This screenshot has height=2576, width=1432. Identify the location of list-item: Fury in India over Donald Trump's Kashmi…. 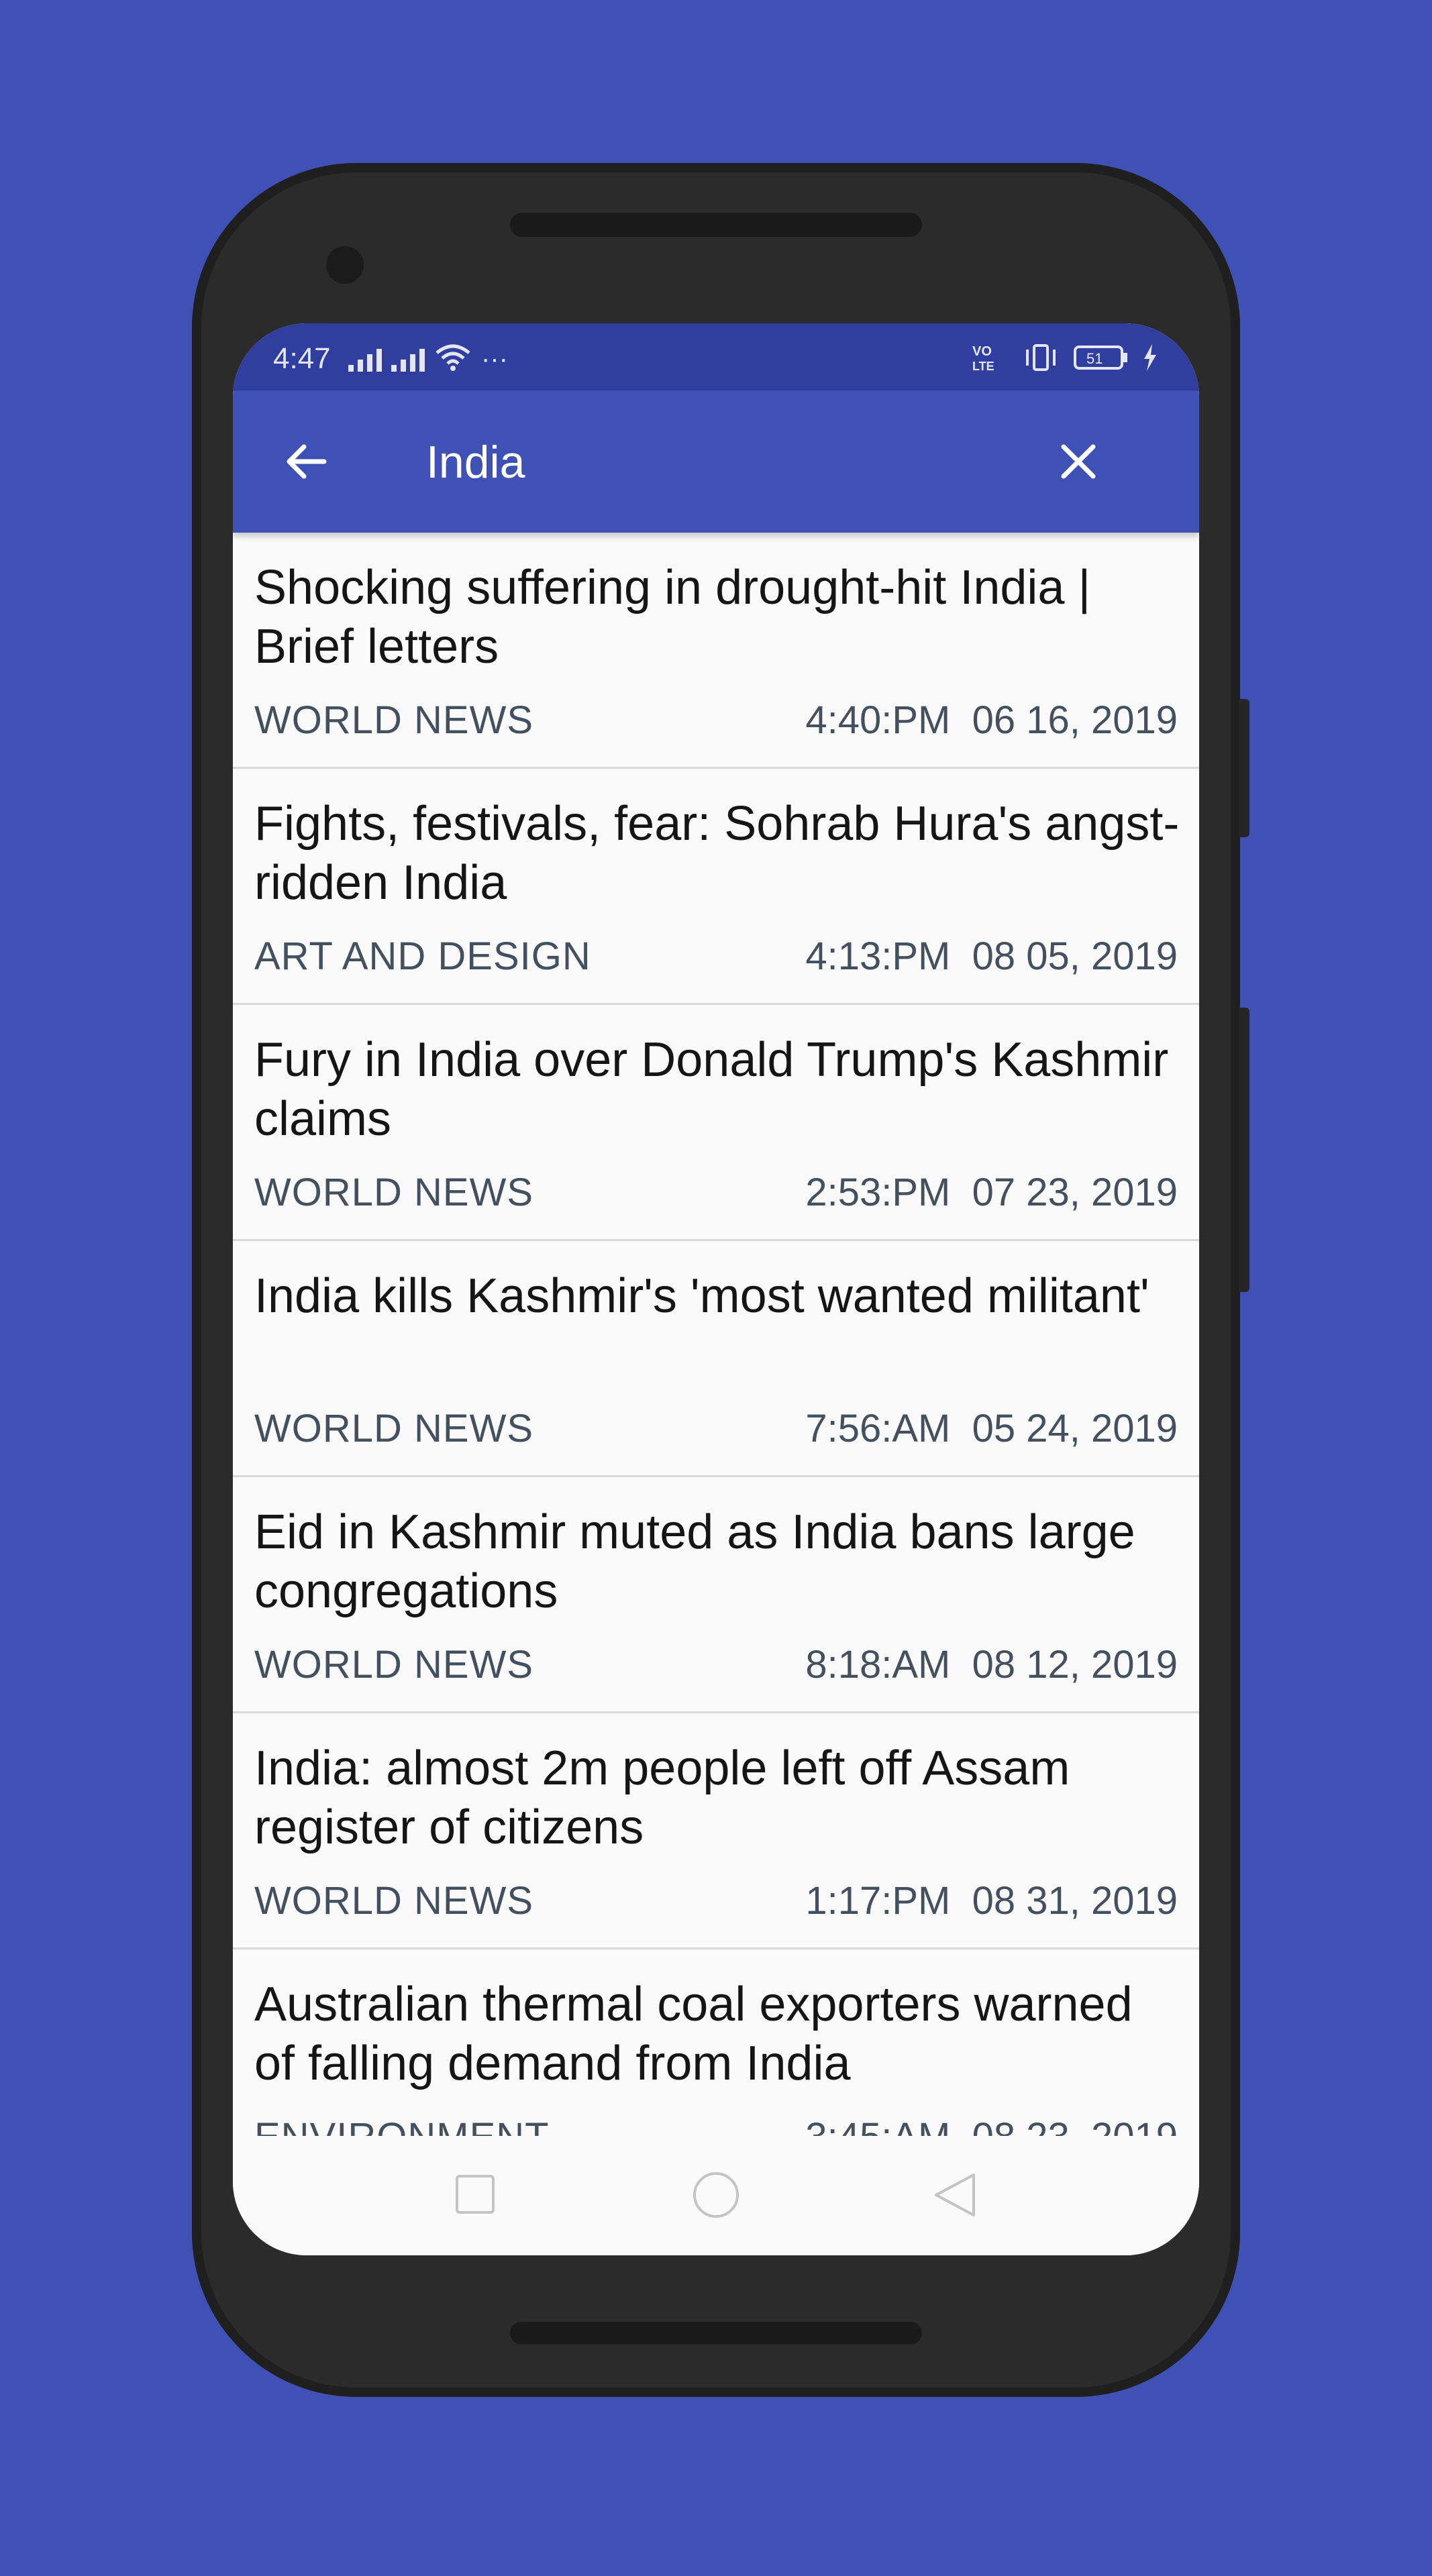
(716, 1123).